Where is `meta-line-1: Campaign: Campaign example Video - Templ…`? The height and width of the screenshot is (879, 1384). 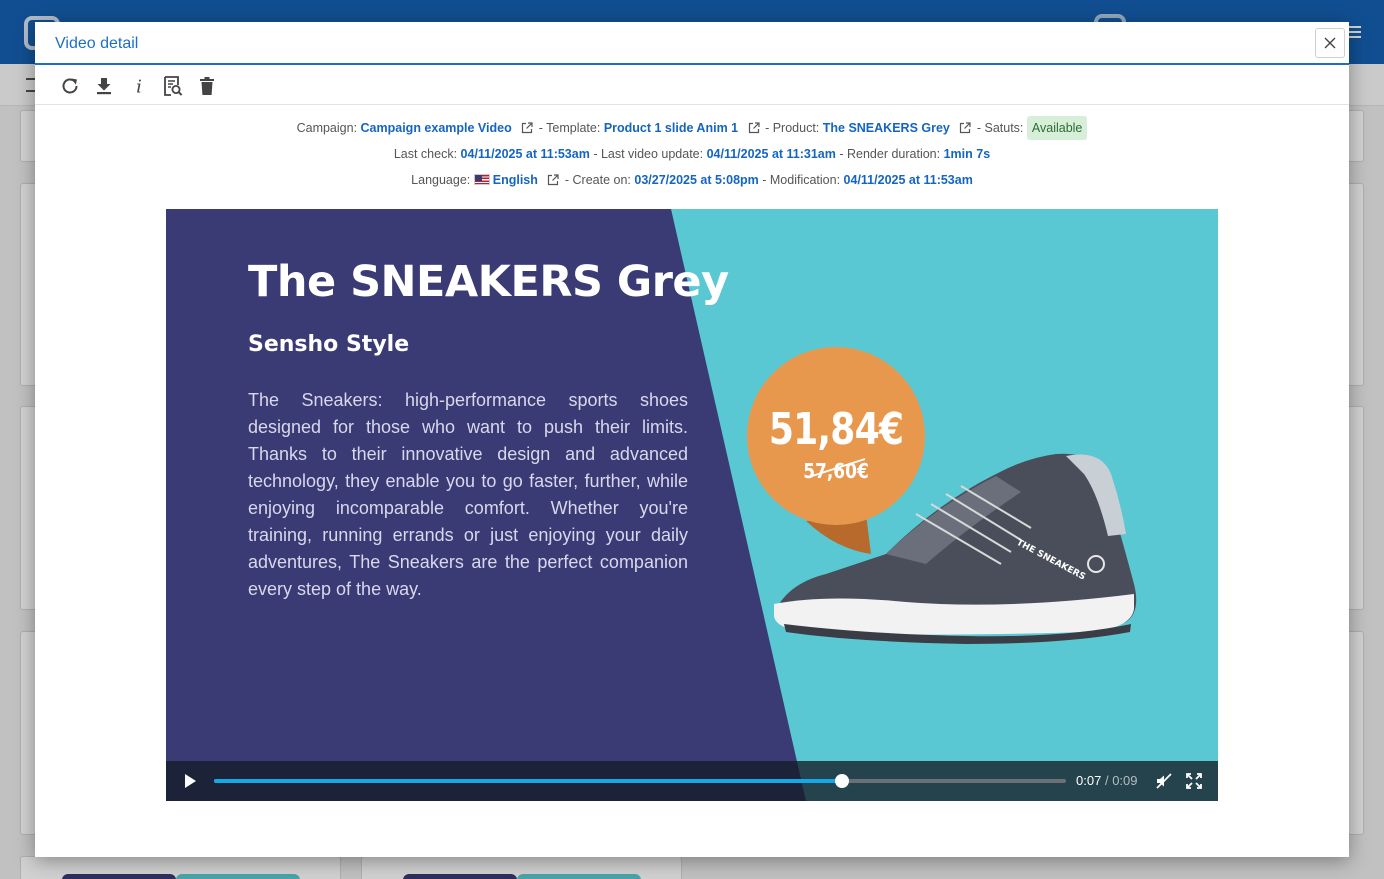 meta-line-1: Campaign: Campaign example Video - Templ… is located at coordinates (692, 128).